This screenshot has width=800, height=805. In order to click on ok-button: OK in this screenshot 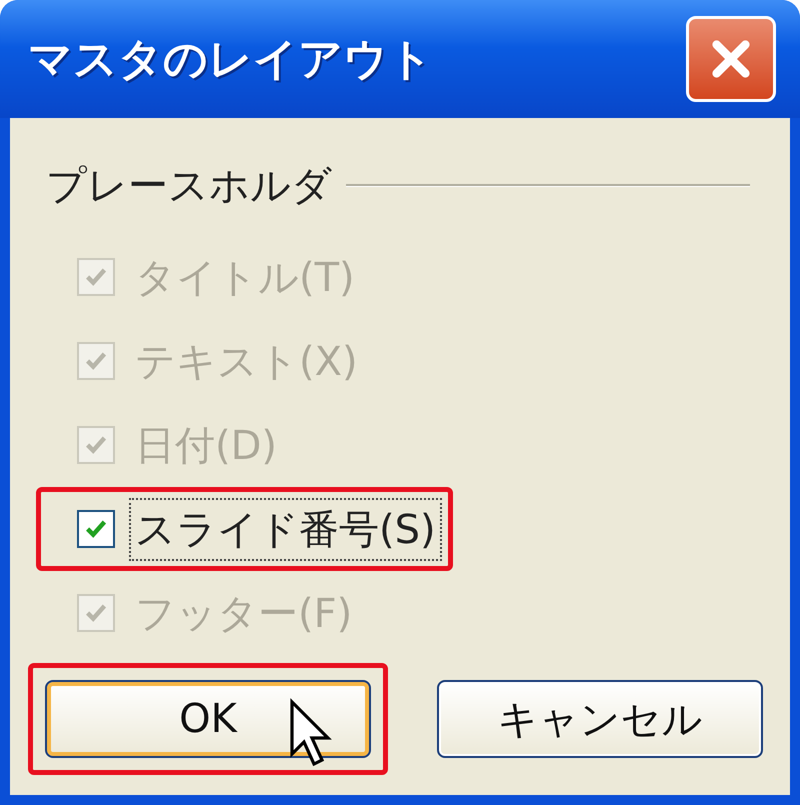, I will do `click(208, 719)`.